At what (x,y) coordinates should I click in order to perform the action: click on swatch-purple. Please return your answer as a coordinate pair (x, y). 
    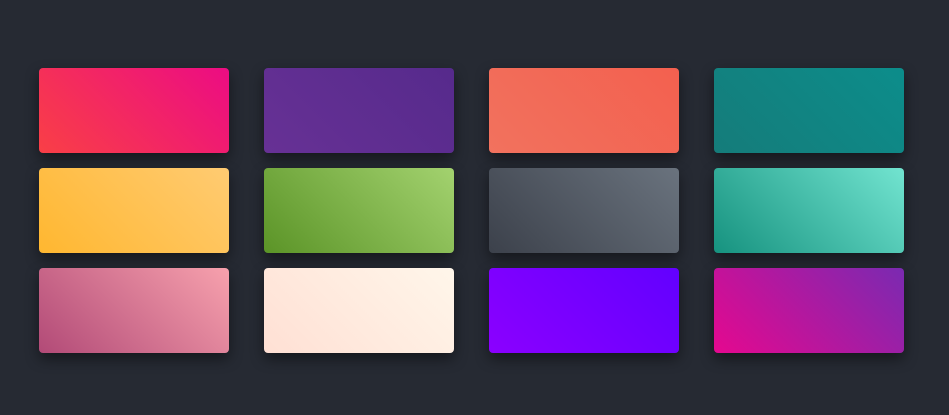
    Looking at the image, I should click on (359, 110).